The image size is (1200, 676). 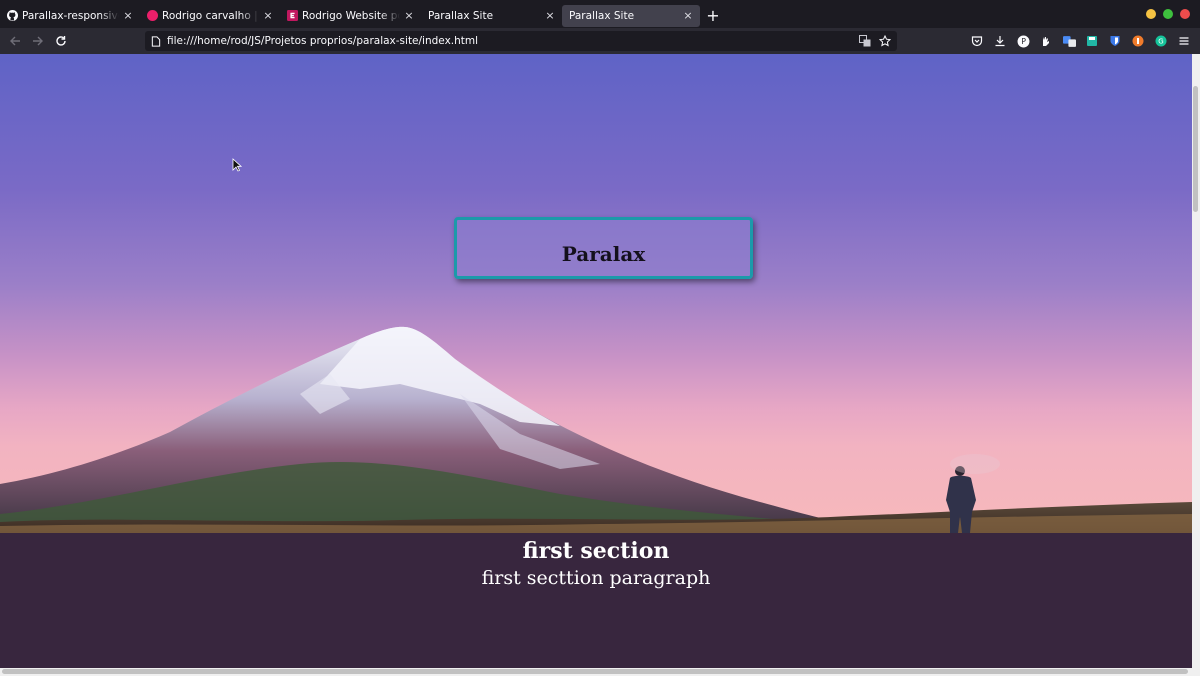 I want to click on translate-extension-icon, so click(x=1069, y=41).